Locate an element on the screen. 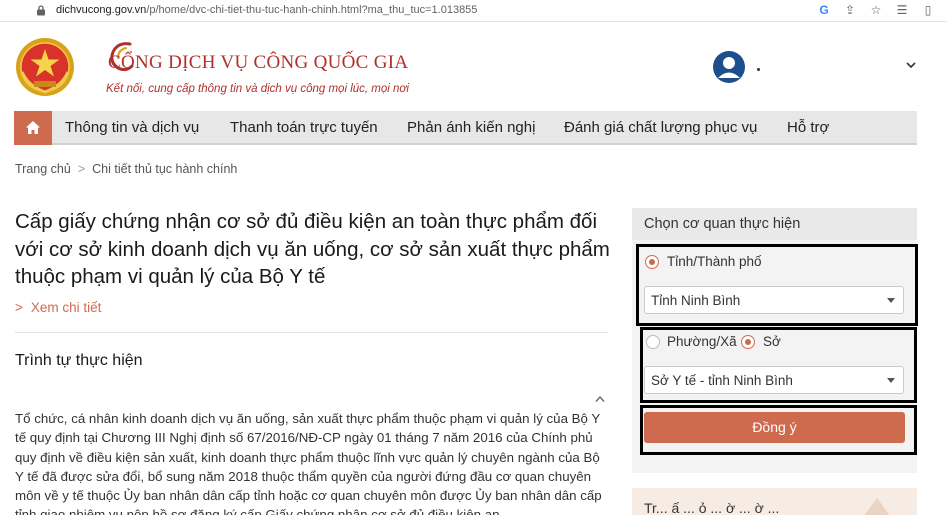  user-avatar-icon is located at coordinates (729, 67).